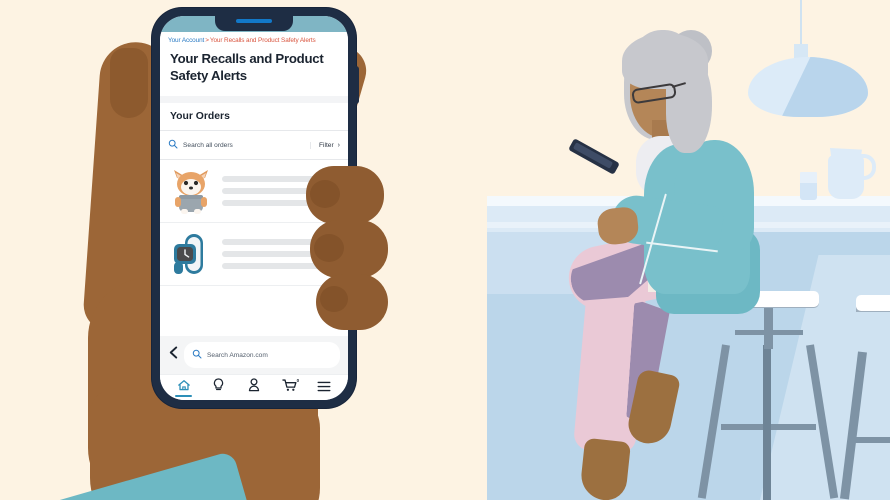 This screenshot has width=890, height=500. What do you see at coordinates (873, 303) in the screenshot?
I see `second-stool-seat` at bounding box center [873, 303].